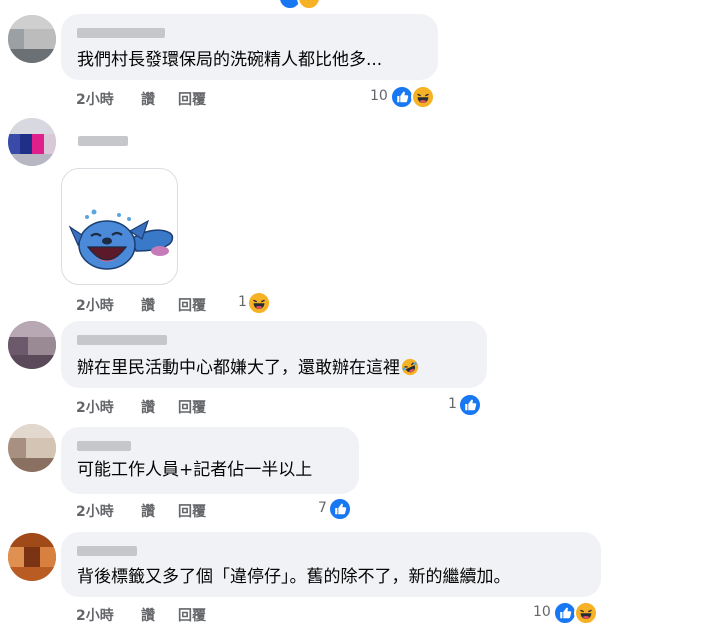 The height and width of the screenshot is (632, 702). What do you see at coordinates (331, 564) in the screenshot?
I see `comment-bubble: 背後標籤又多了個「違停仔」。舊的除不了，新的繼續加。` at bounding box center [331, 564].